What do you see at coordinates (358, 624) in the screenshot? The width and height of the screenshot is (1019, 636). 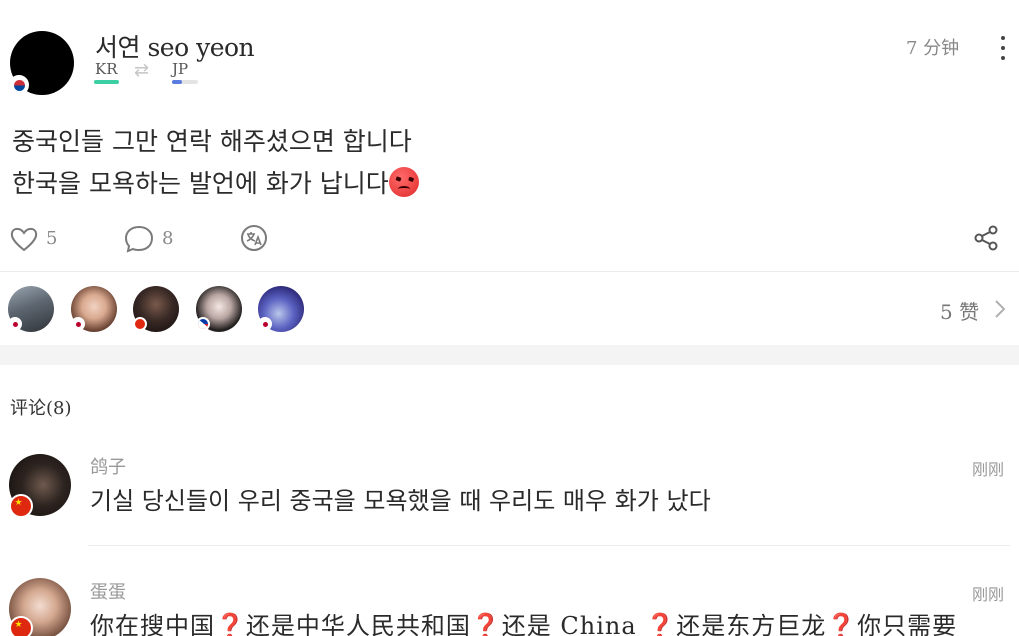 I see `comment-text-part: 还是中华人民共和国` at bounding box center [358, 624].